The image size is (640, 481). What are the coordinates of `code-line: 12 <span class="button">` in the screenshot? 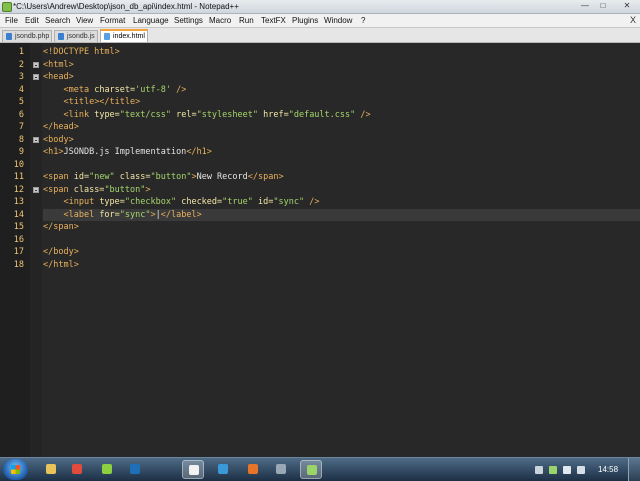 It's located at (320, 190).